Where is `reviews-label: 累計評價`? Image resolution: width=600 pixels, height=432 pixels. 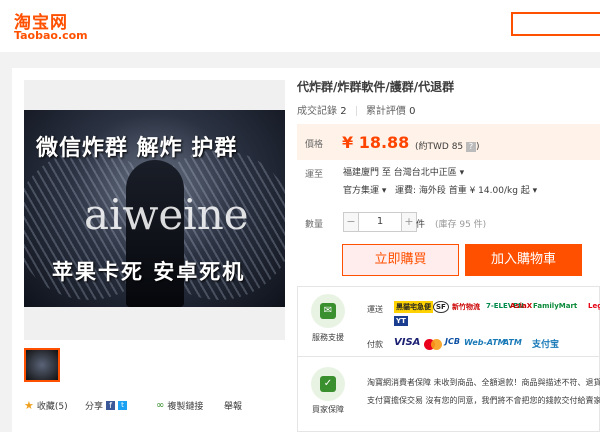
reviews-label: 累計評價 is located at coordinates (386, 111).